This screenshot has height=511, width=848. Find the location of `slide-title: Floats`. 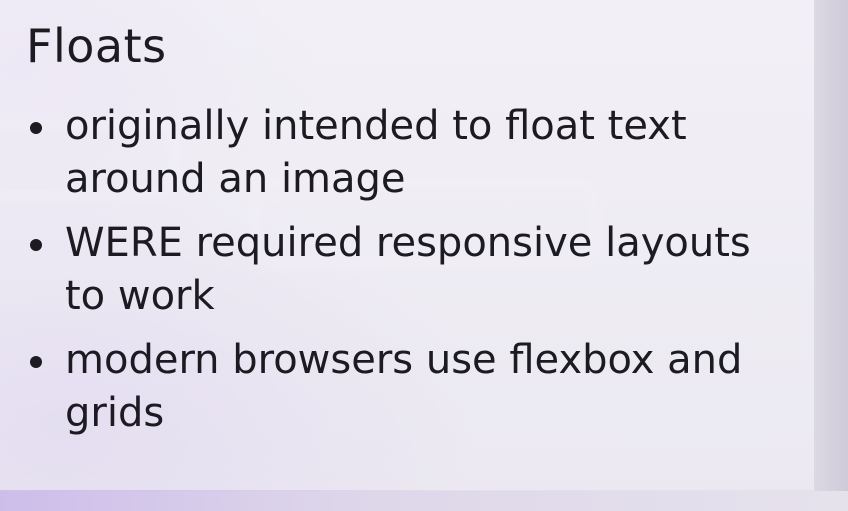

slide-title: Floats is located at coordinates (96, 46).